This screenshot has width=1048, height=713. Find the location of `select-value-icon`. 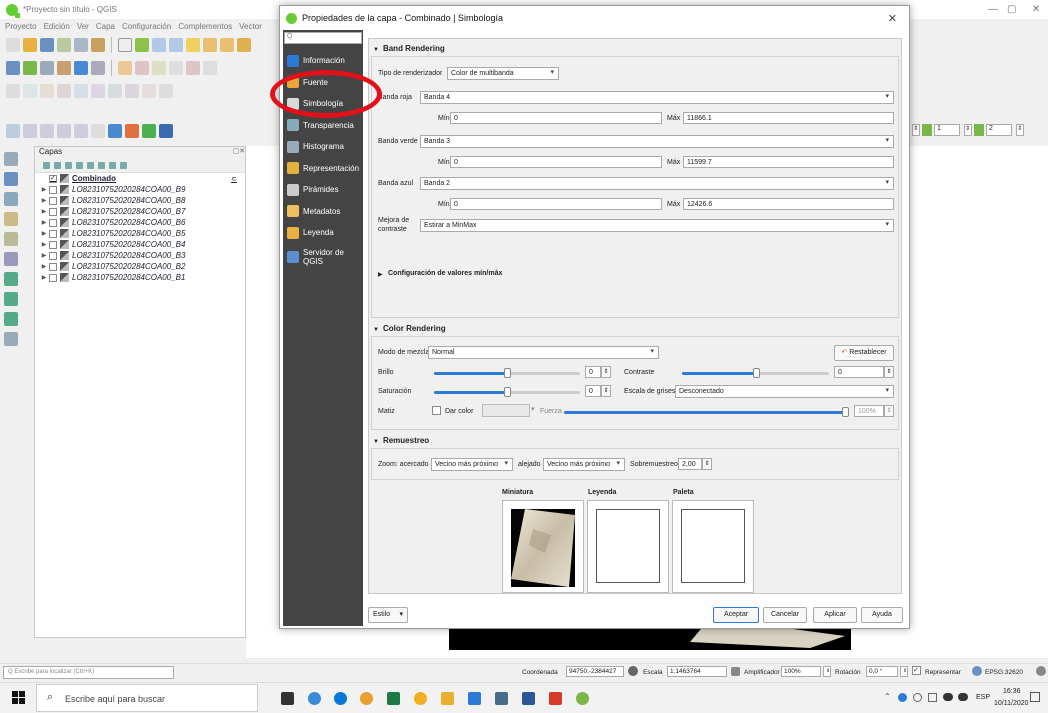

select-value-icon is located at coordinates (47, 131).